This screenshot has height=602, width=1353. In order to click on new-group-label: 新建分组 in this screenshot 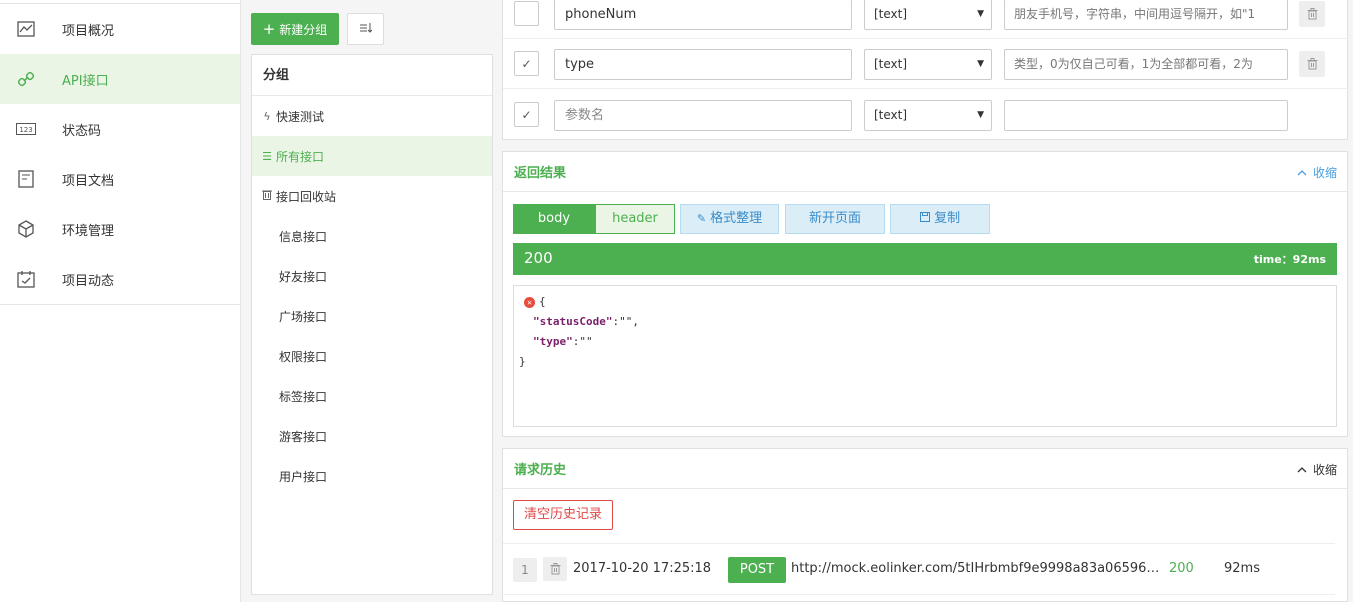, I will do `click(303, 29)`.